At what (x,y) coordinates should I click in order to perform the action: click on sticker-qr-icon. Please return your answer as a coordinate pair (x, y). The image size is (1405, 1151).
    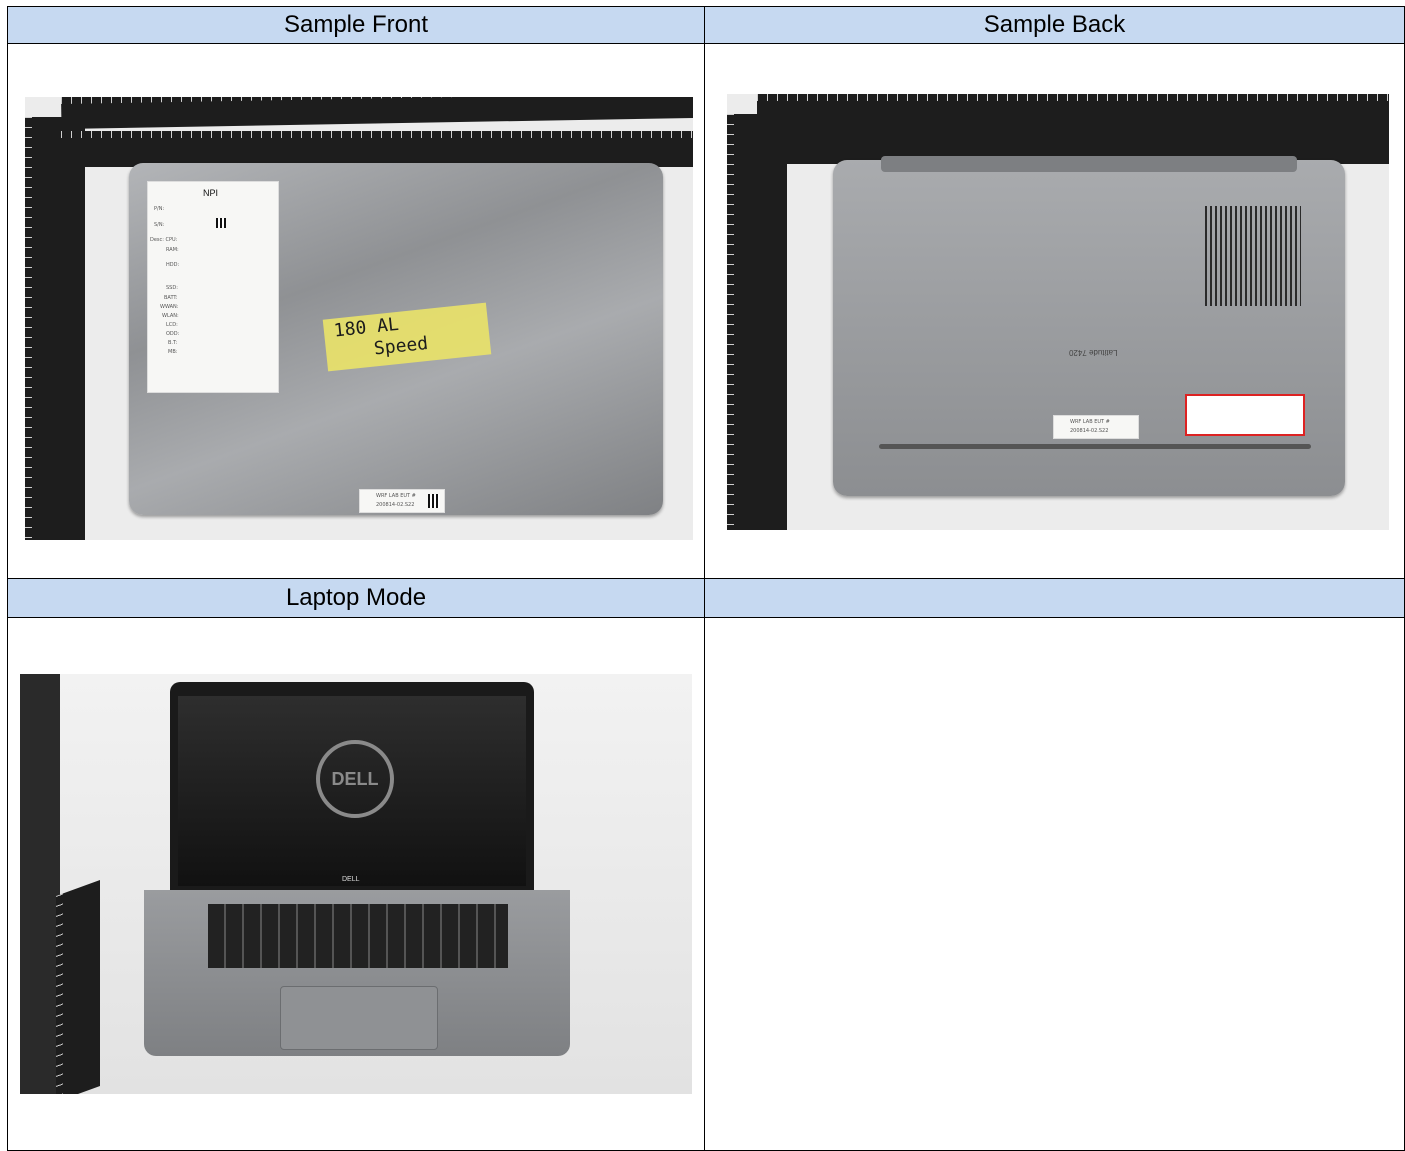
    Looking at the image, I should click on (221, 223).